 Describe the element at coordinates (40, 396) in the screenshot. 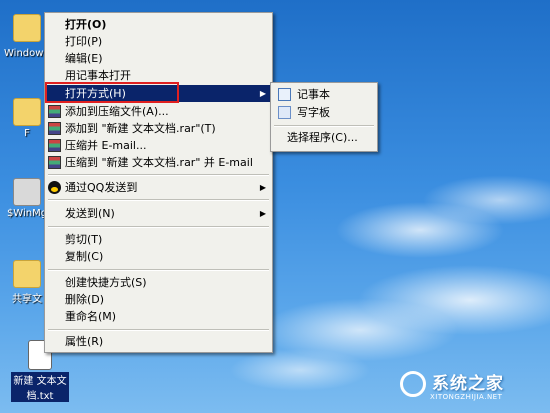

I see `desktop-icon-label-line2: 档.txt` at that location.